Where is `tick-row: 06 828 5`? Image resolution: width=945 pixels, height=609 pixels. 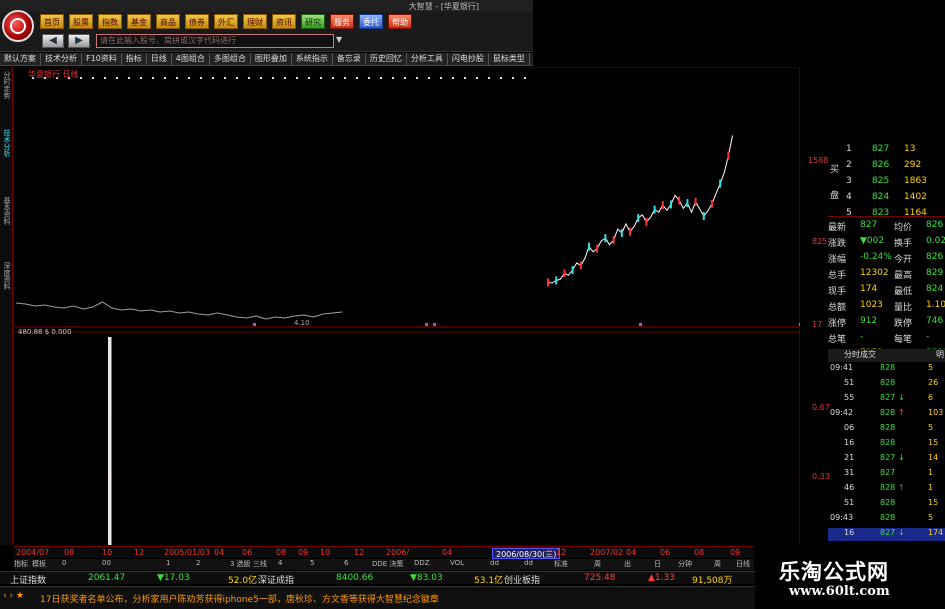
tick-row: 06 828 5 is located at coordinates (886, 429).